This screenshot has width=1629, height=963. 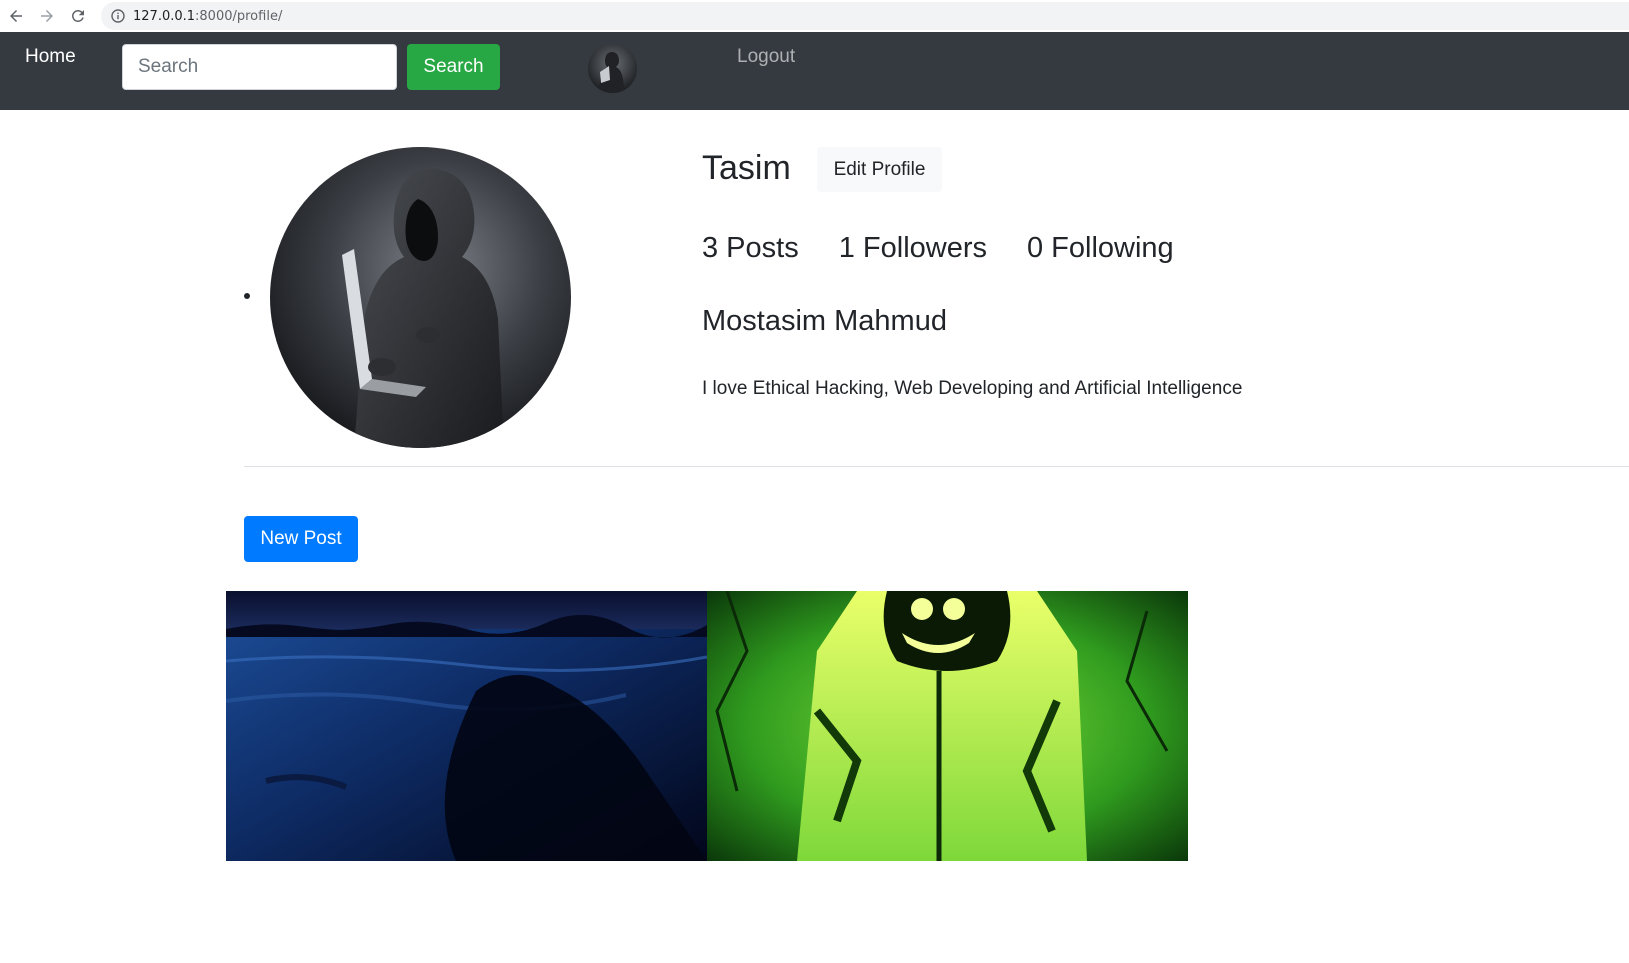 What do you see at coordinates (913, 248) in the screenshot?
I see `followers-count: 1 Followers` at bounding box center [913, 248].